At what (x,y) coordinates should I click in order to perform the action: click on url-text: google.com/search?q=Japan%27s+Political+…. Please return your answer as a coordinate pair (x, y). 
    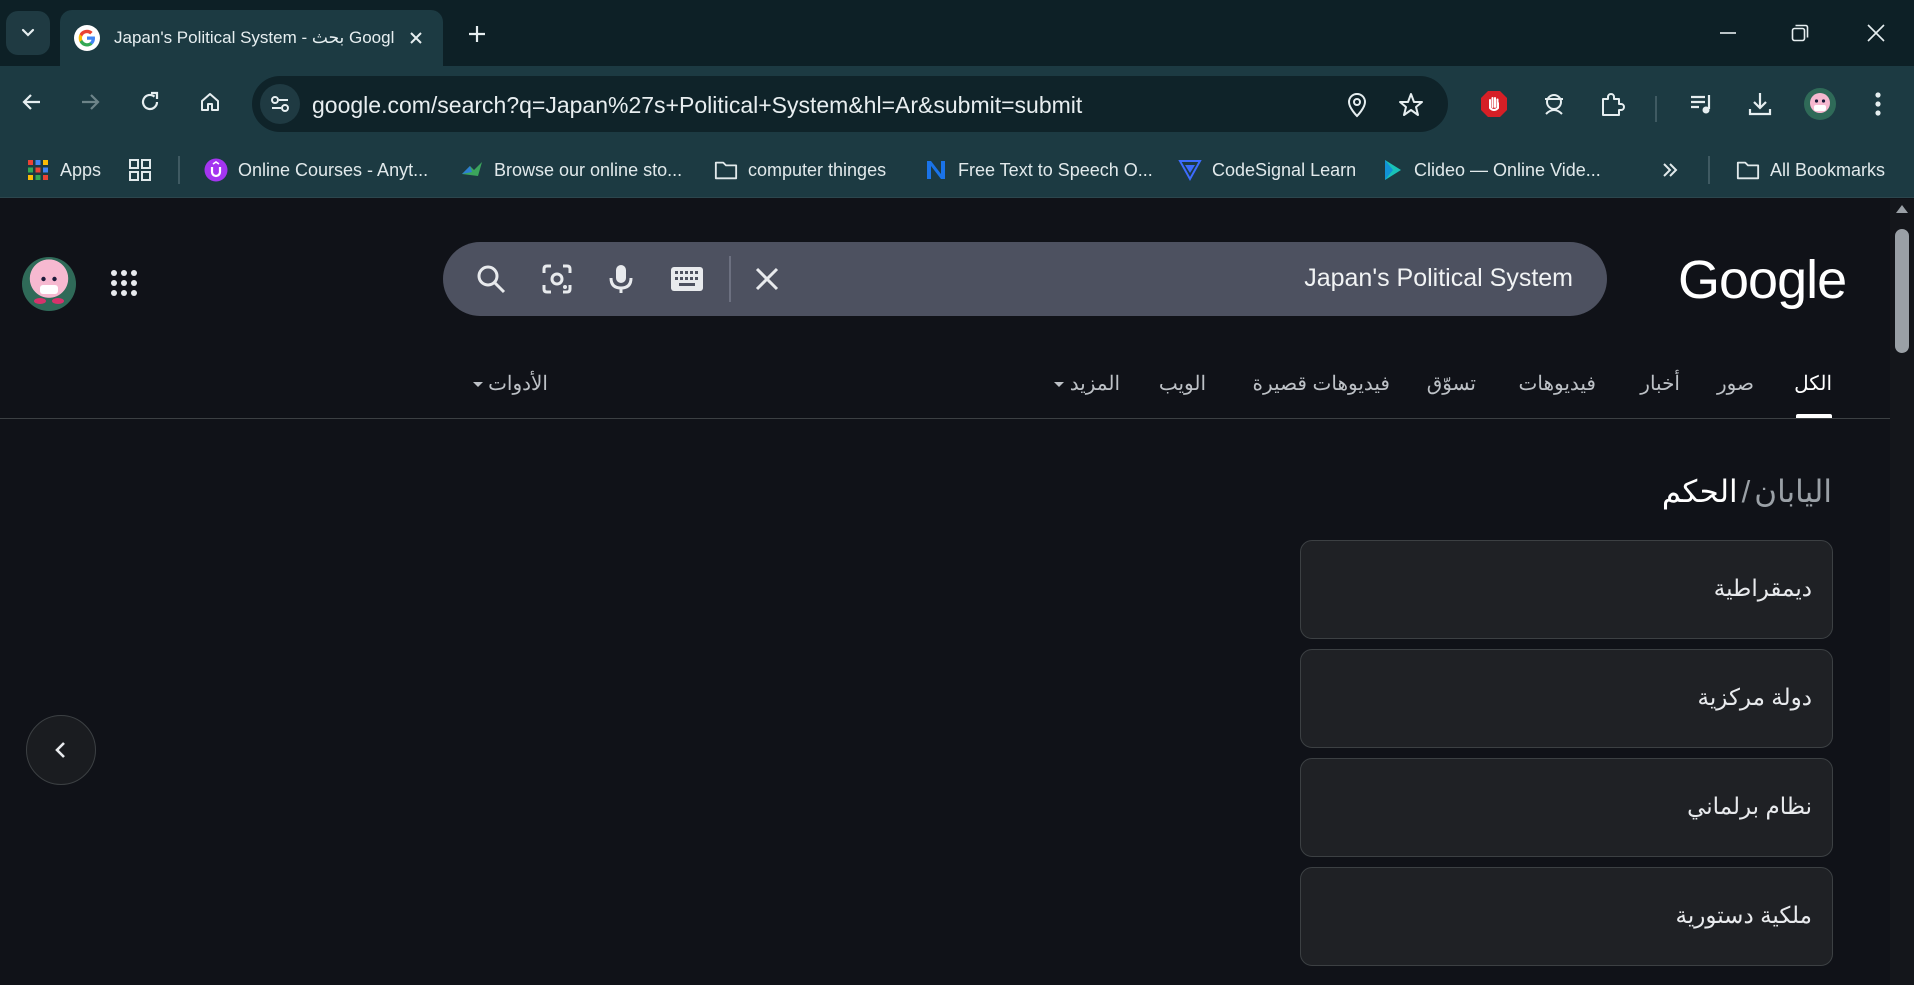
    Looking at the image, I should click on (697, 105).